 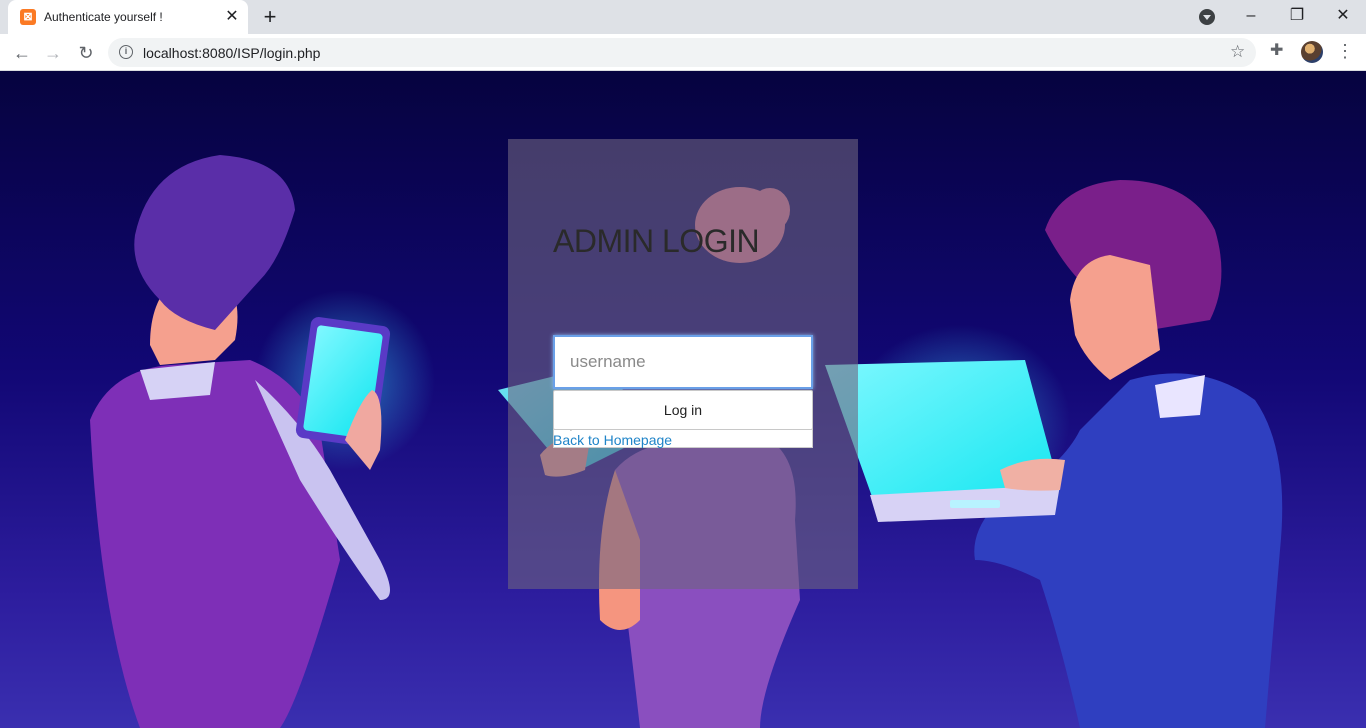 I want to click on username-input, so click(x=683, y=362).